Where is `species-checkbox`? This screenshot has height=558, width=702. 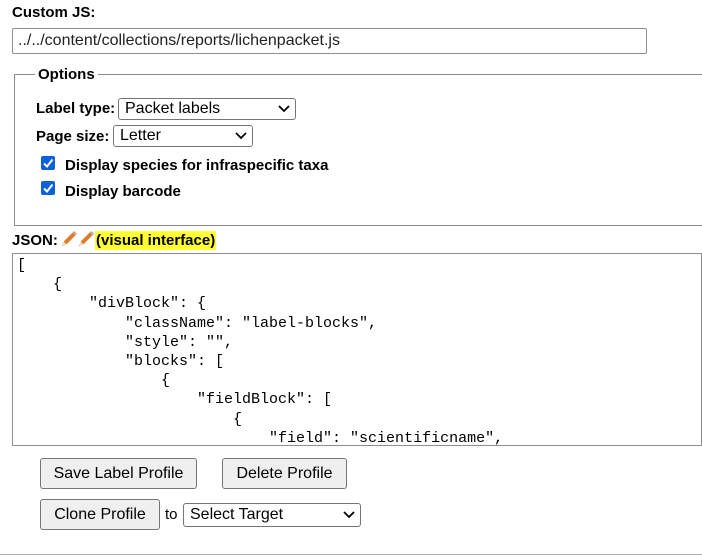
species-checkbox is located at coordinates (48, 163).